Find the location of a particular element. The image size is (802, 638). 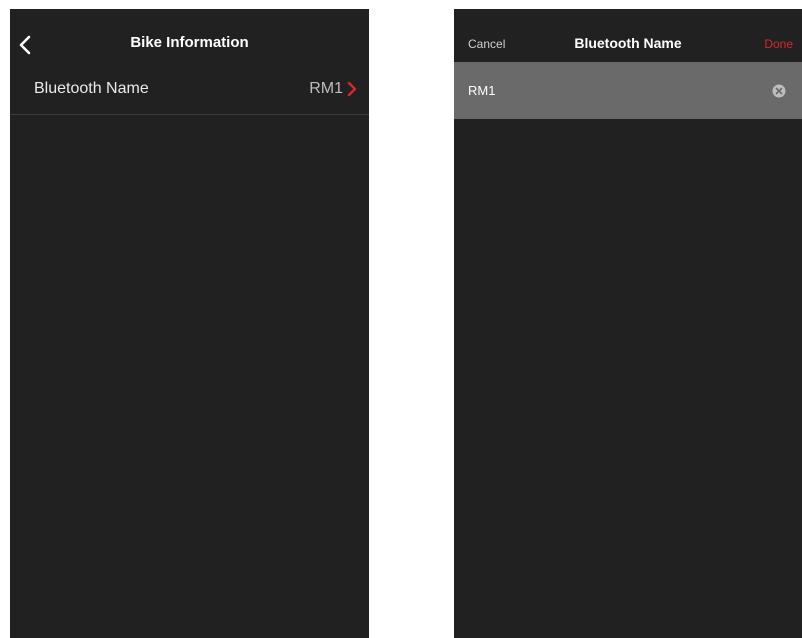

row-label: Bluetooth Name is located at coordinates (91, 88).